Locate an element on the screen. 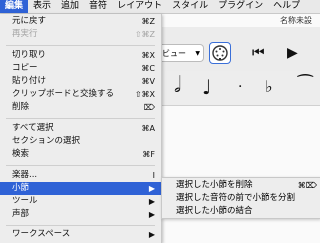 Image resolution: width=320 pixels, height=243 pixels. menu-item-voices: 声部 ▶ is located at coordinates (80, 214).